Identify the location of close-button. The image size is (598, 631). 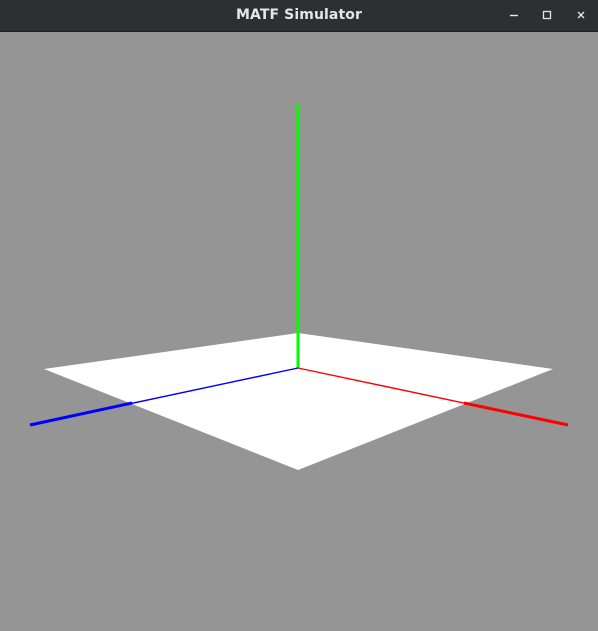
(581, 15).